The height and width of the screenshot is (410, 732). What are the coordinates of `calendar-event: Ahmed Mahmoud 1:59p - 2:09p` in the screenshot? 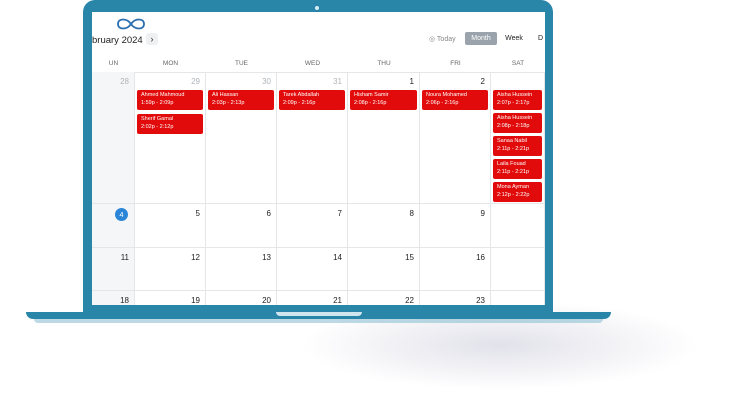 It's located at (170, 100).